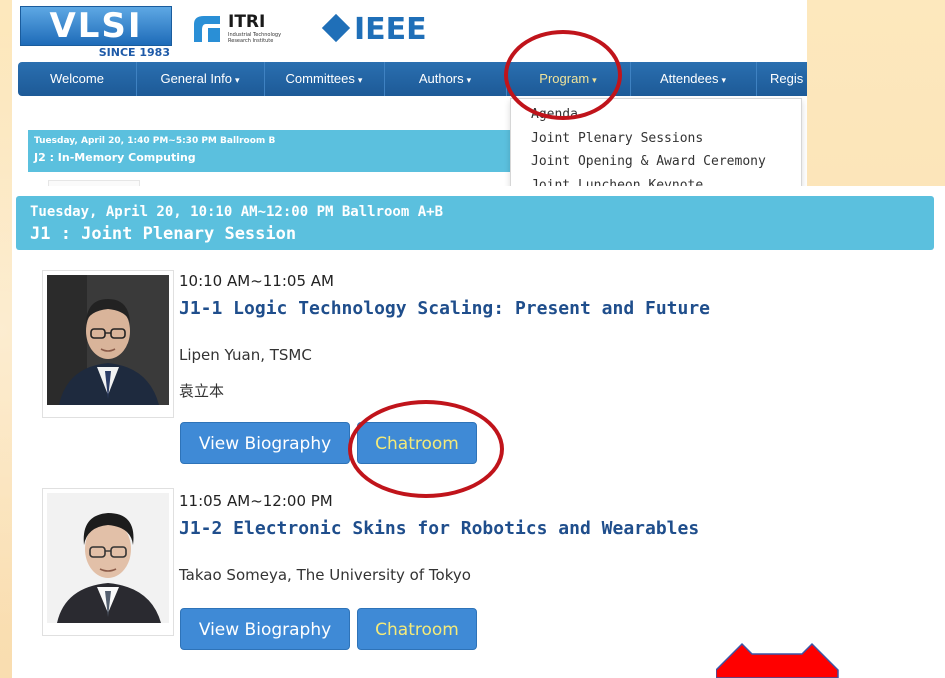  What do you see at coordinates (256, 501) in the screenshot?
I see `talk-time: 11:05 AM~12:00 PM` at bounding box center [256, 501].